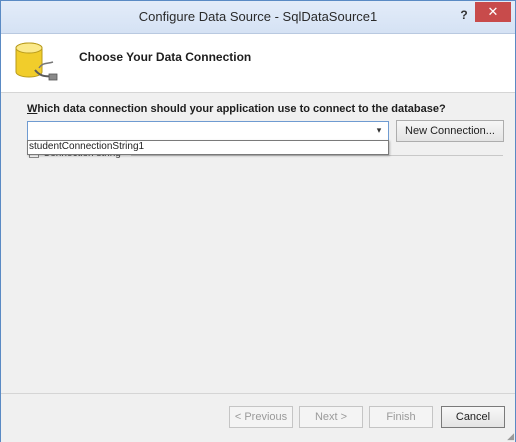 The image size is (516, 442). Describe the element at coordinates (464, 15) in the screenshot. I see `help-button: ?` at that location.